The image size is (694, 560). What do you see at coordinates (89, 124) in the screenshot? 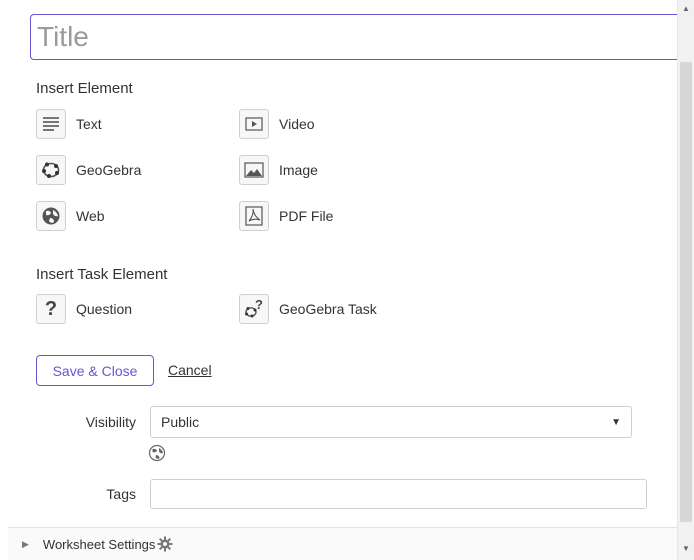
I see `insert-text-label: Text` at bounding box center [89, 124].